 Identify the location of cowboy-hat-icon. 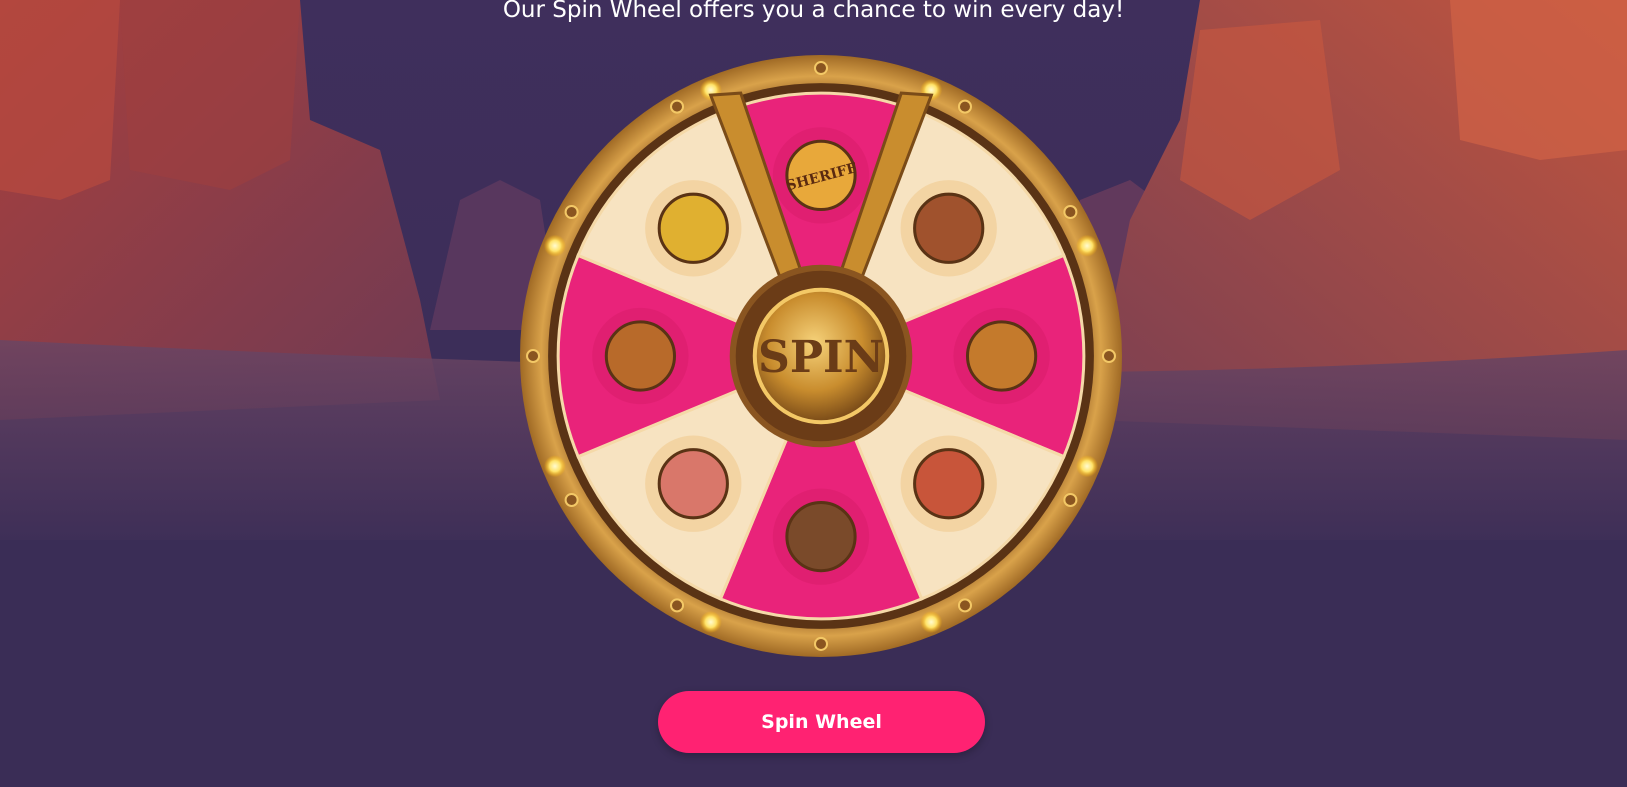
(821, 536).